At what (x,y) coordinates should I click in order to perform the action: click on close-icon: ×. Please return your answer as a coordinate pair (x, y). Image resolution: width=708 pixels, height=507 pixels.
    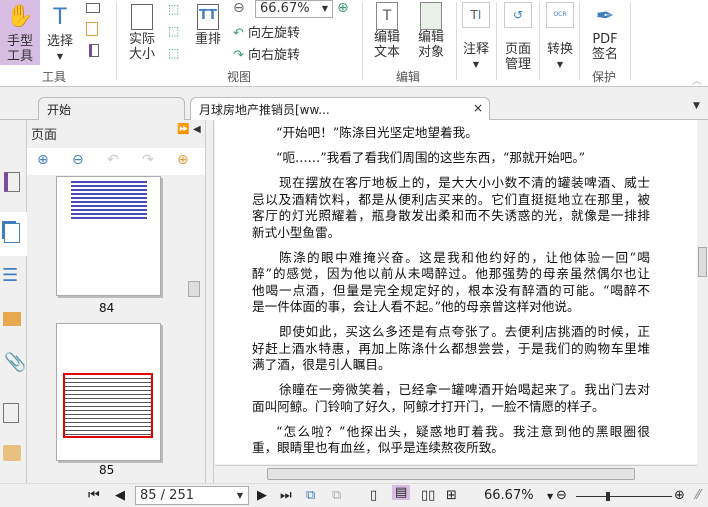
    Looking at the image, I should click on (478, 108).